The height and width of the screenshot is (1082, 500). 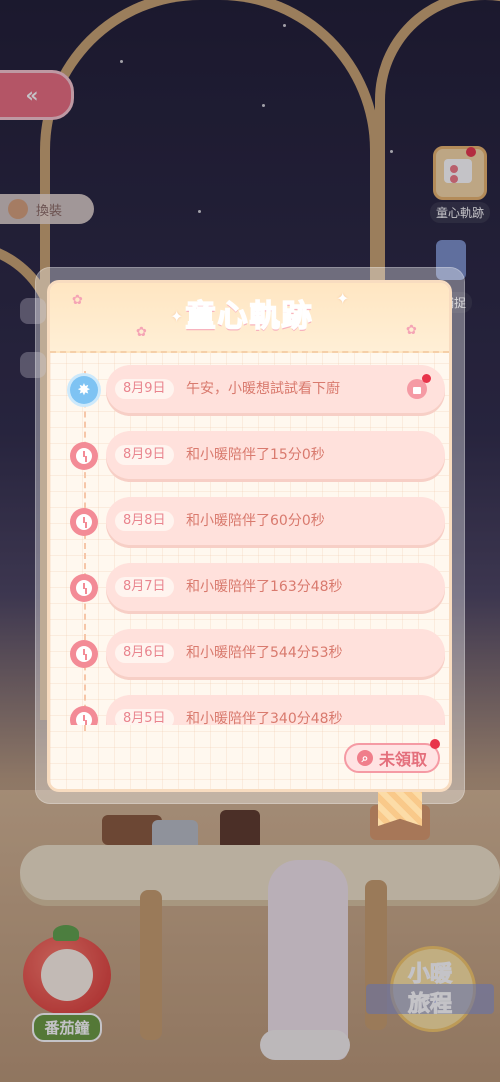 I want to click on entry-text: 和小暖陪伴了60分0秒, so click(x=255, y=521).